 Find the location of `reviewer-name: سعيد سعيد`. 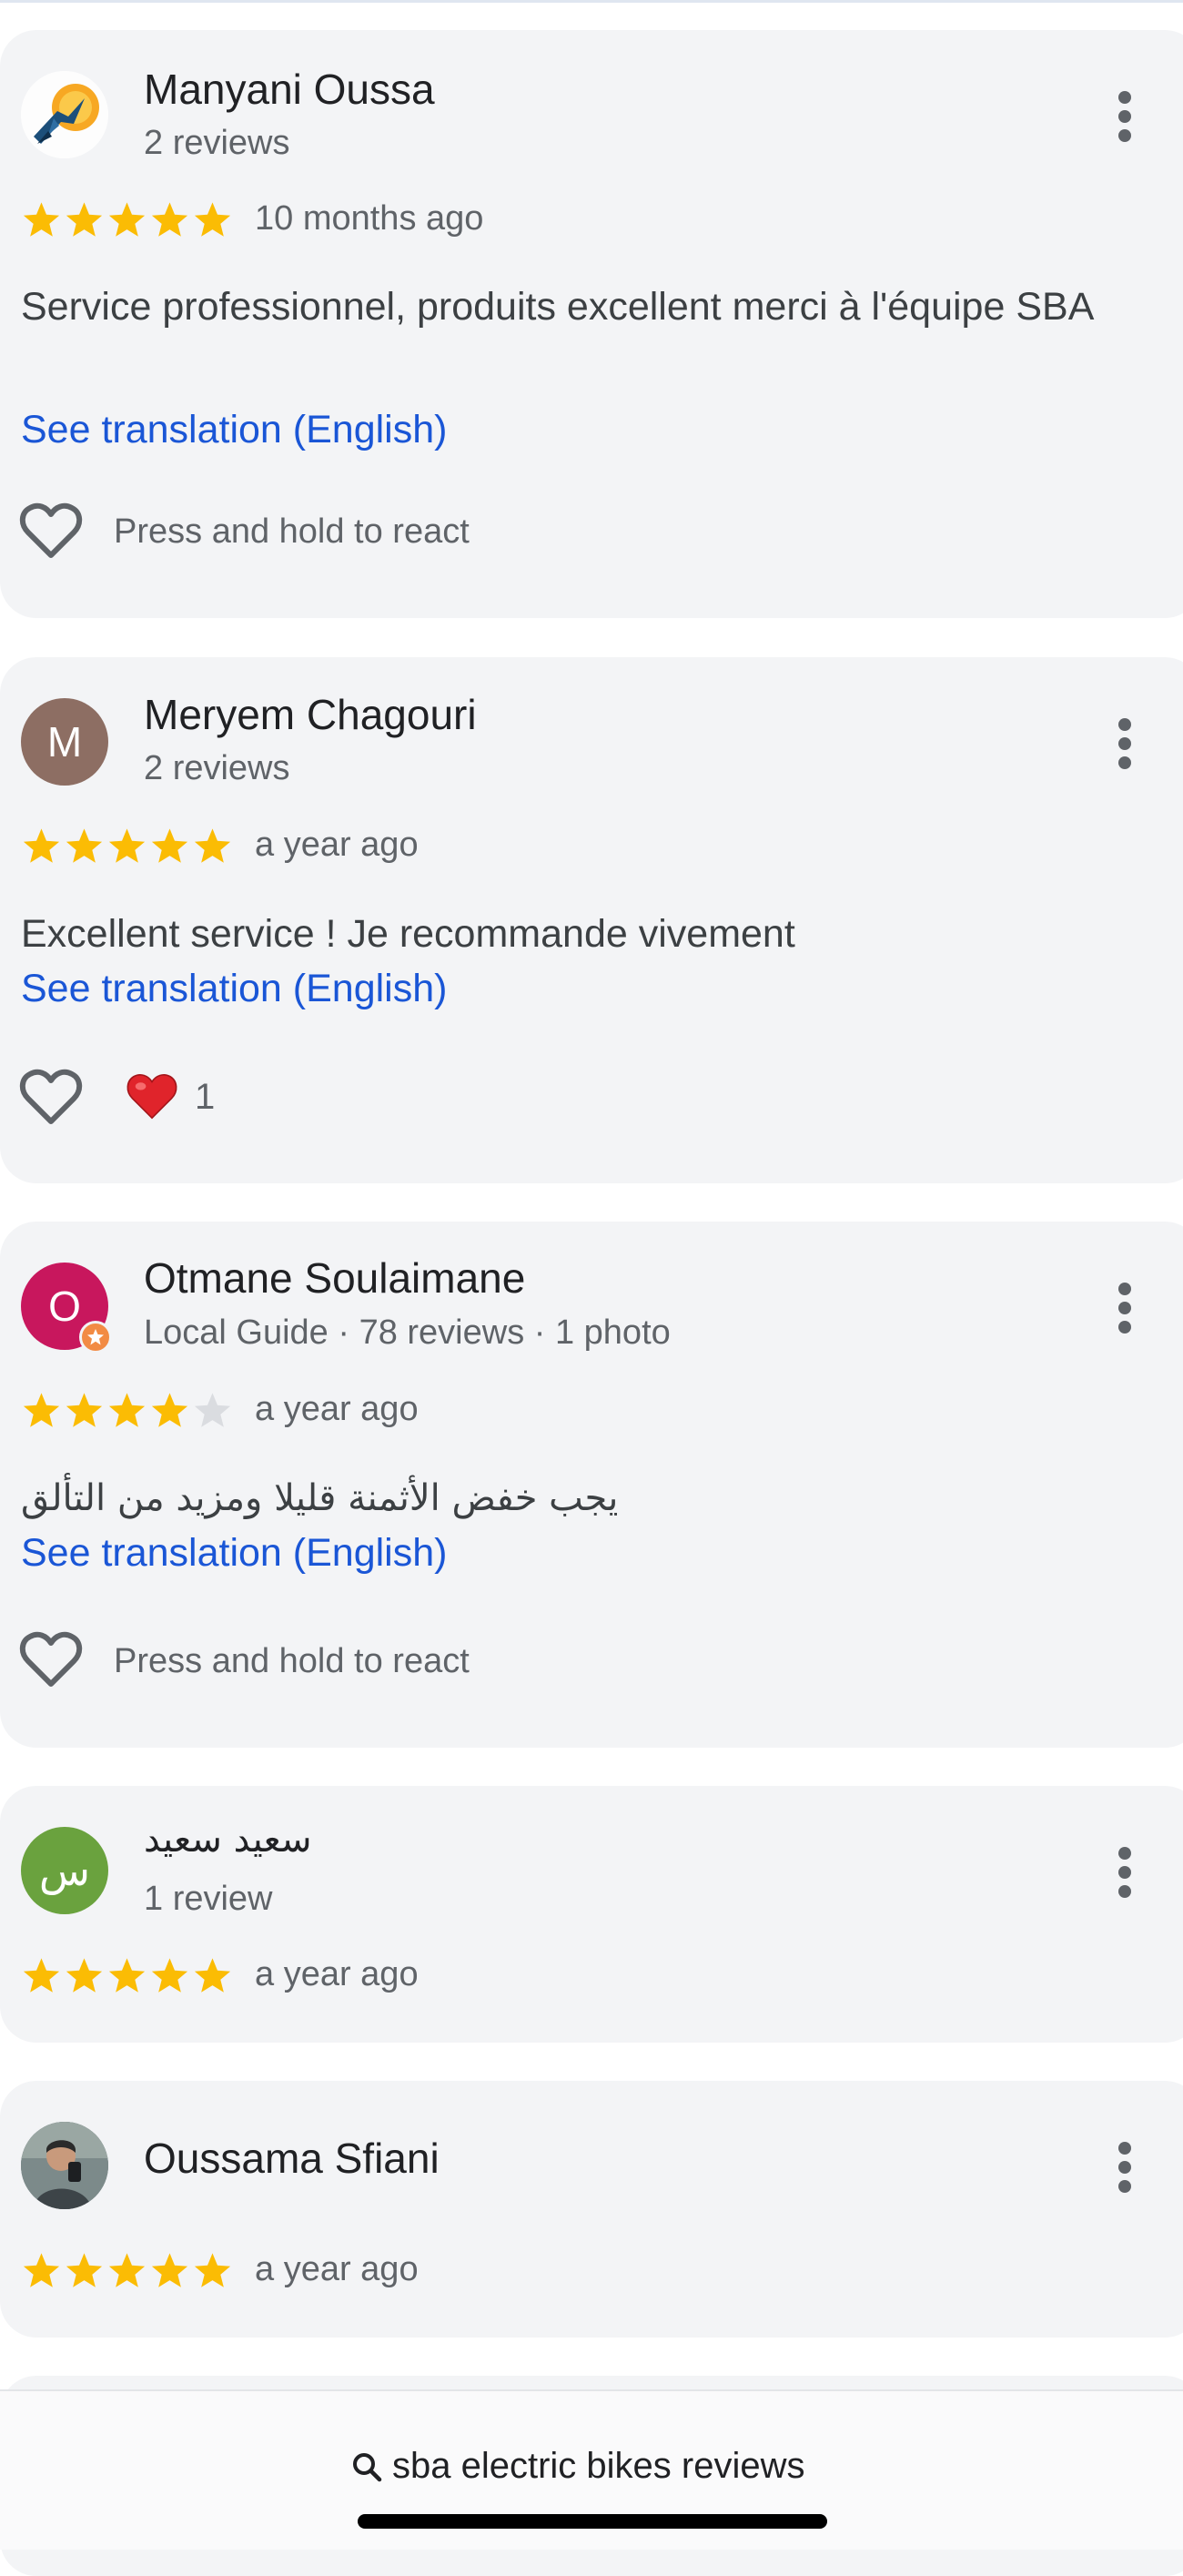

reviewer-name: سعيد سعيد is located at coordinates (228, 1840).